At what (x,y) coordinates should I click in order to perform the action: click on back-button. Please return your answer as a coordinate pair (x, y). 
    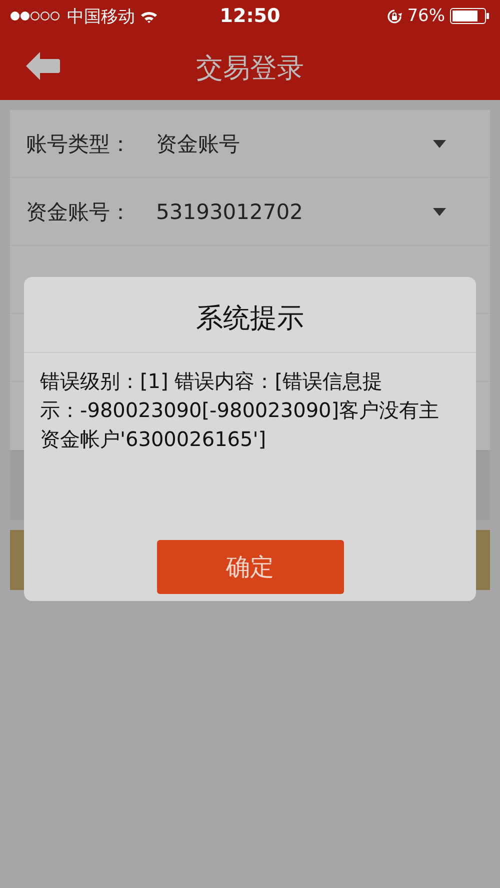
    Looking at the image, I should click on (43, 66).